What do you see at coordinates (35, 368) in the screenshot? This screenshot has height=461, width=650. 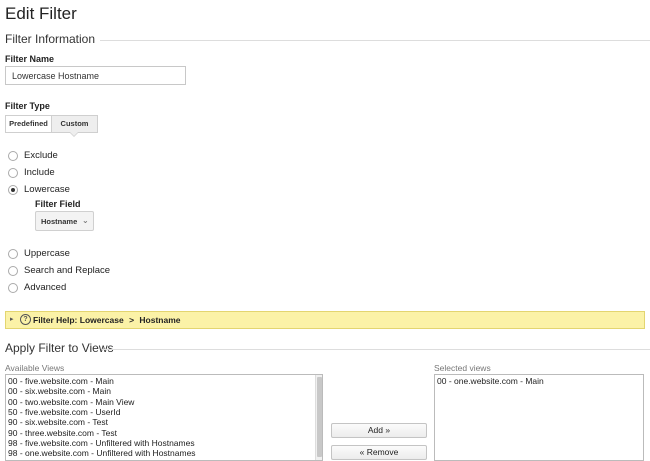 I see `available-views-label: Available Views` at bounding box center [35, 368].